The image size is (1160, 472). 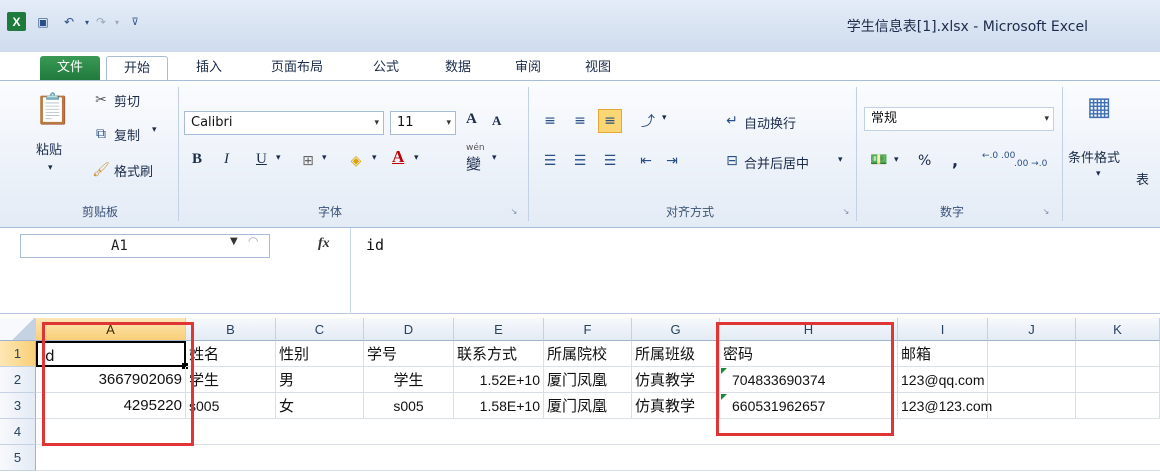 I want to click on tab-view: 视图, so click(x=598, y=68).